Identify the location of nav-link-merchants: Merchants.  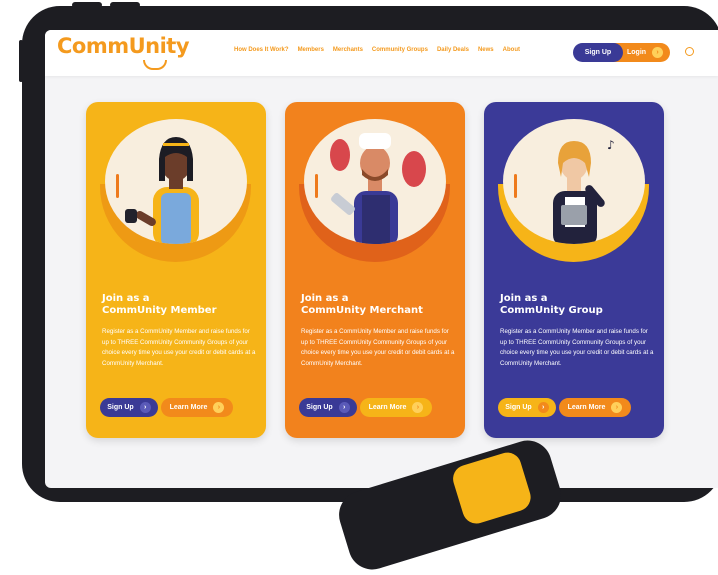
(348, 50).